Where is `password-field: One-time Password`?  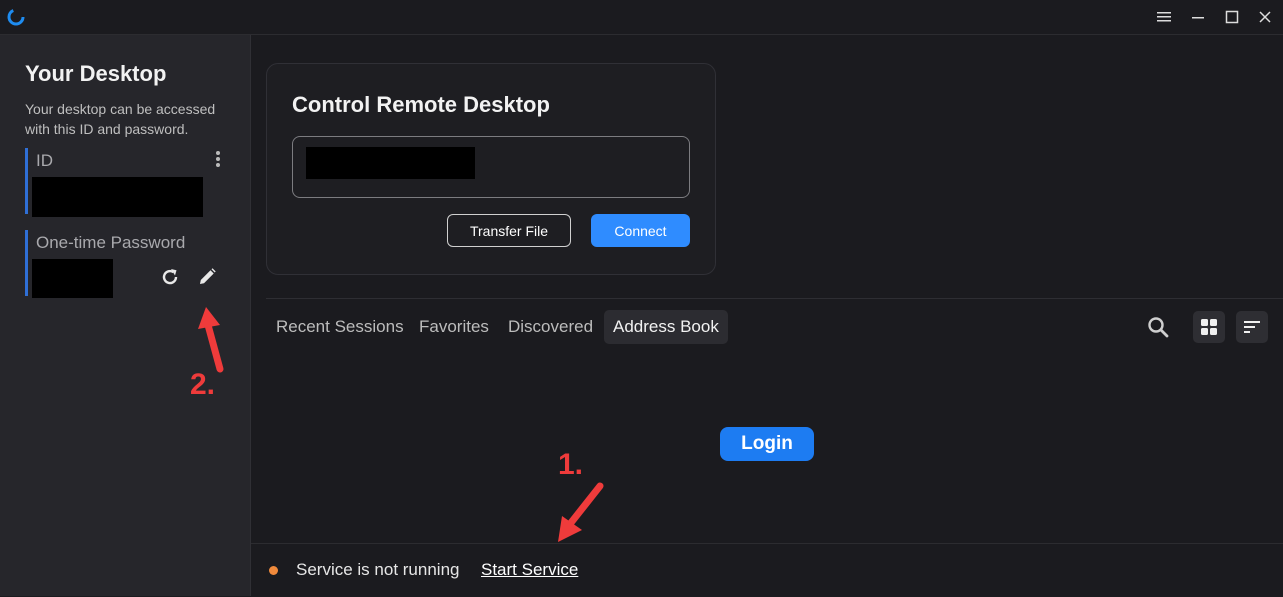 password-field: One-time Password is located at coordinates (126, 264).